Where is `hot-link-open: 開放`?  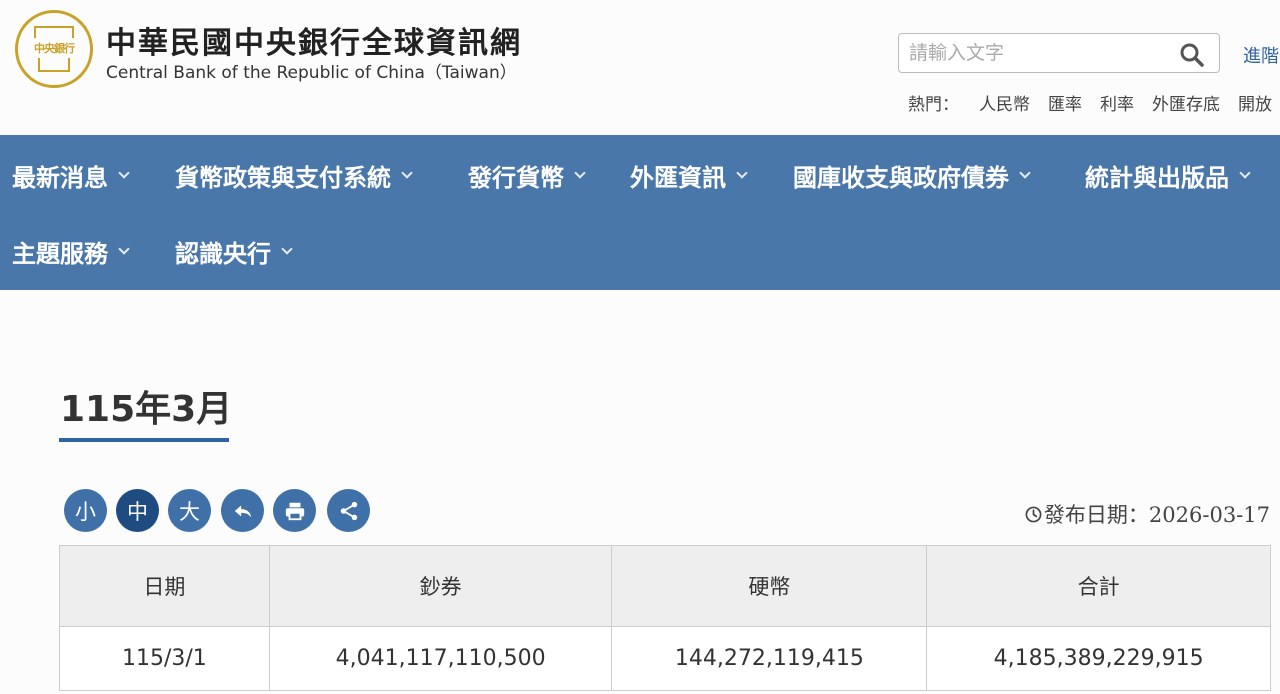 hot-link-open: 開放 is located at coordinates (1255, 102).